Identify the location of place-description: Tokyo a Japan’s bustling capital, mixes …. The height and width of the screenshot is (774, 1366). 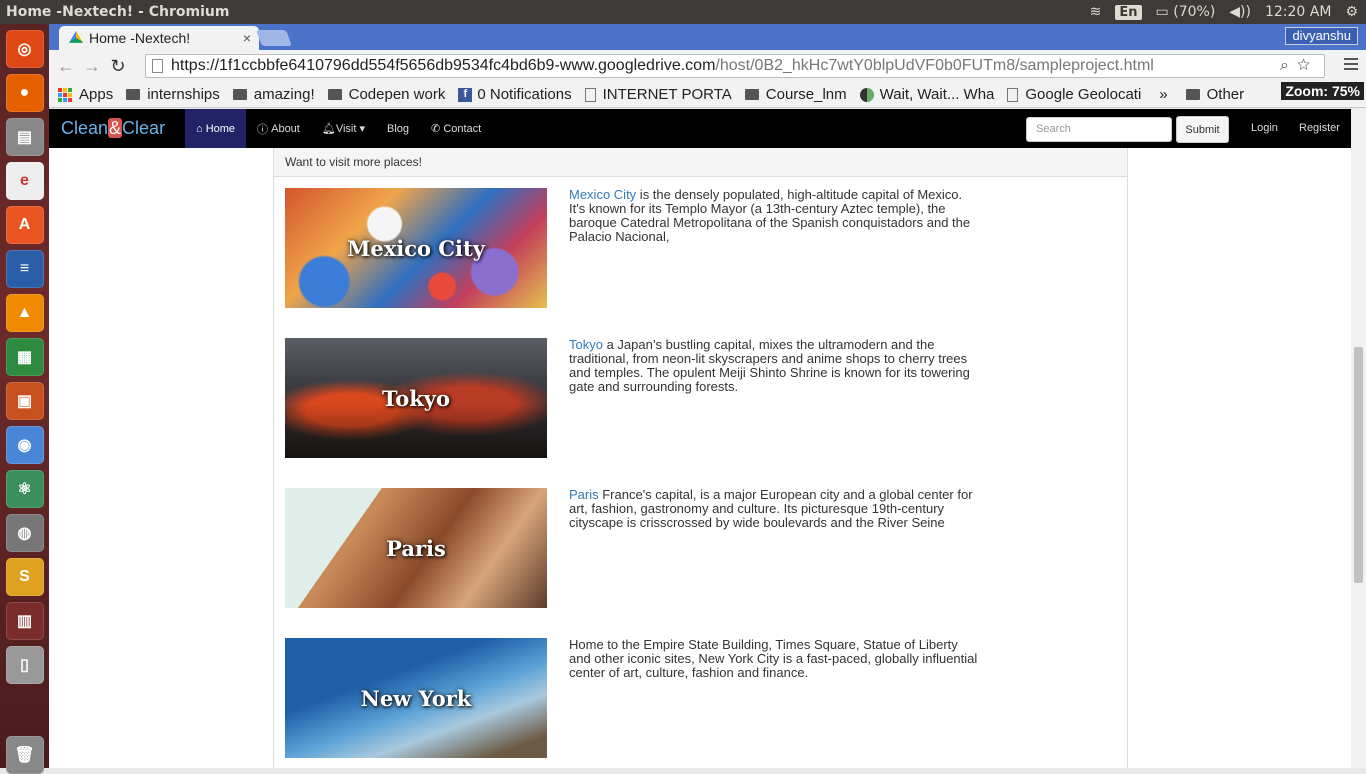
(774, 366).